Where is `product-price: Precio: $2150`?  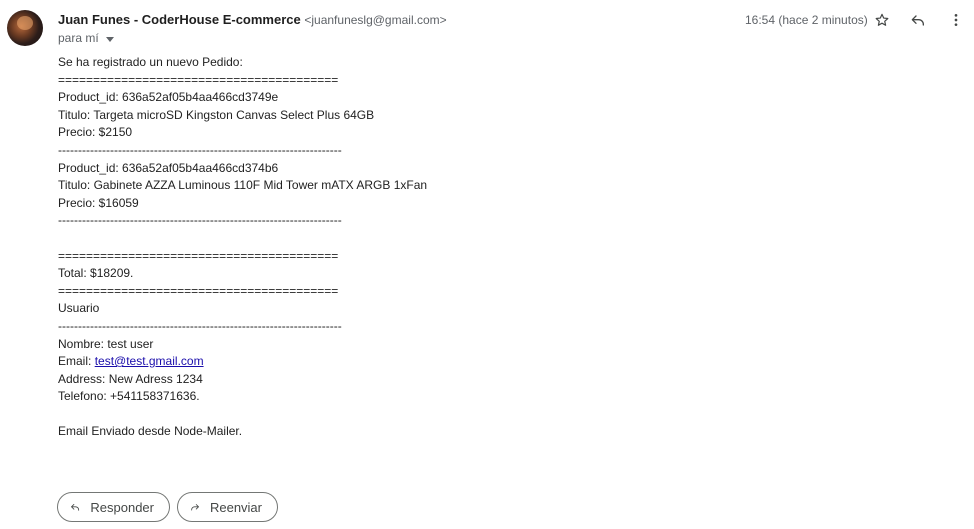
product-price: Precio: $2150 is located at coordinates (95, 132).